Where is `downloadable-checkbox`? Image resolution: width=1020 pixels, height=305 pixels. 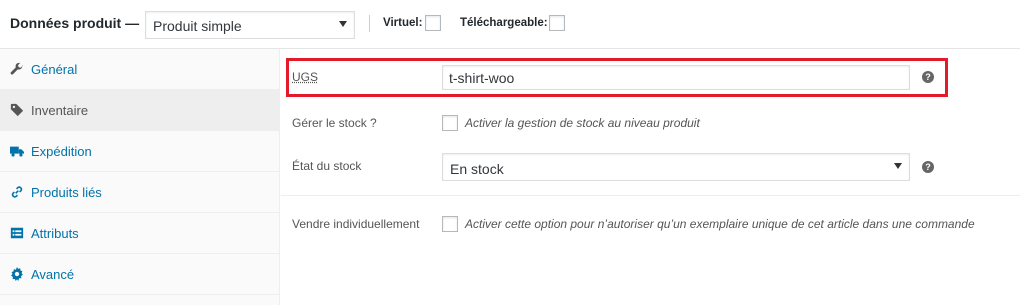
downloadable-checkbox is located at coordinates (557, 23).